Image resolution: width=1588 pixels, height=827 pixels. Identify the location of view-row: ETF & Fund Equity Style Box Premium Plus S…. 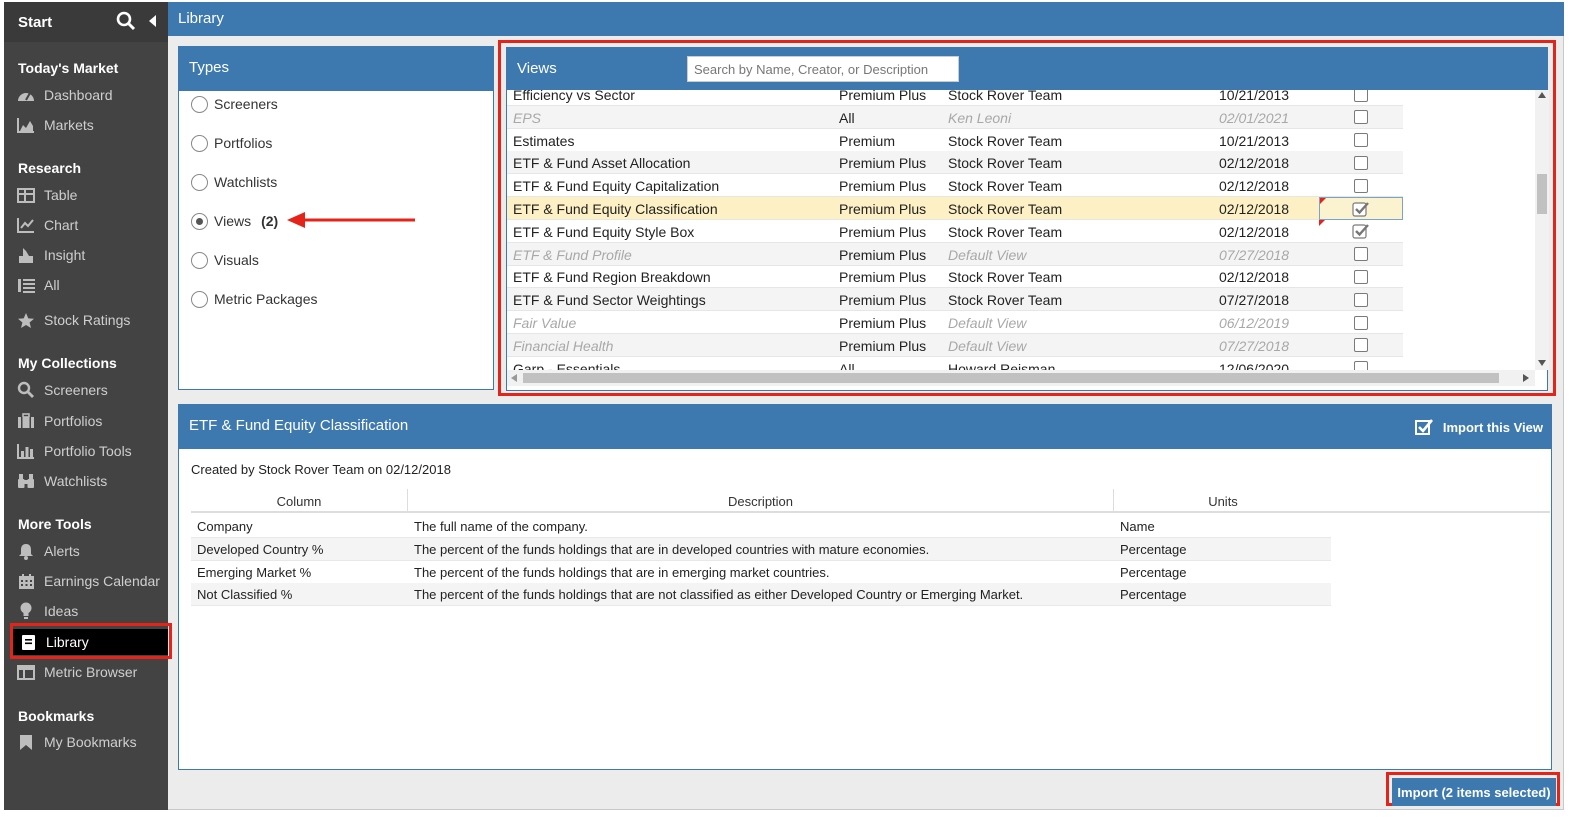
(955, 231).